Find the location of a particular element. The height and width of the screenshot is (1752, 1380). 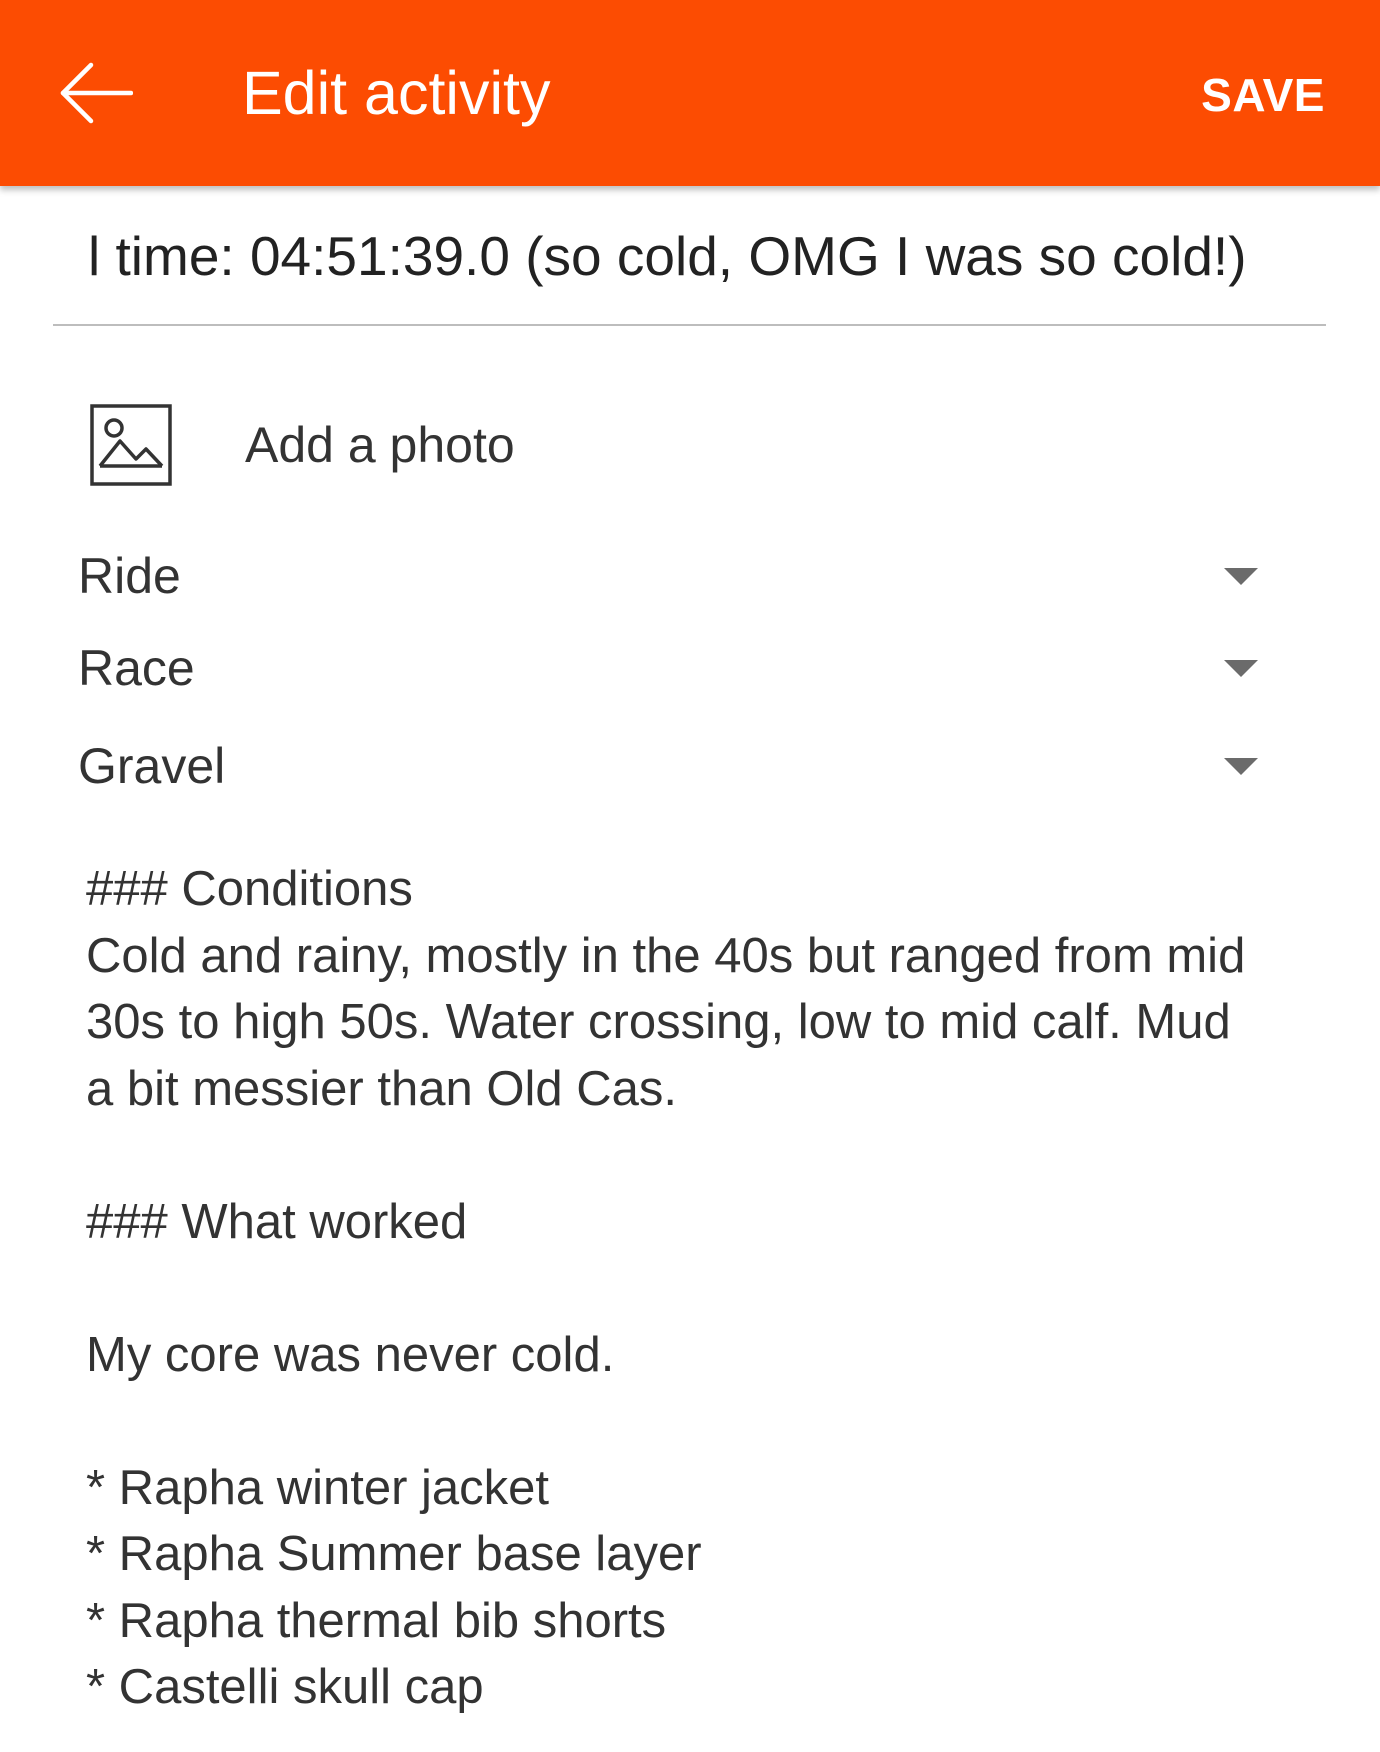

sport-type-select: Ride is located at coordinates (673, 576).